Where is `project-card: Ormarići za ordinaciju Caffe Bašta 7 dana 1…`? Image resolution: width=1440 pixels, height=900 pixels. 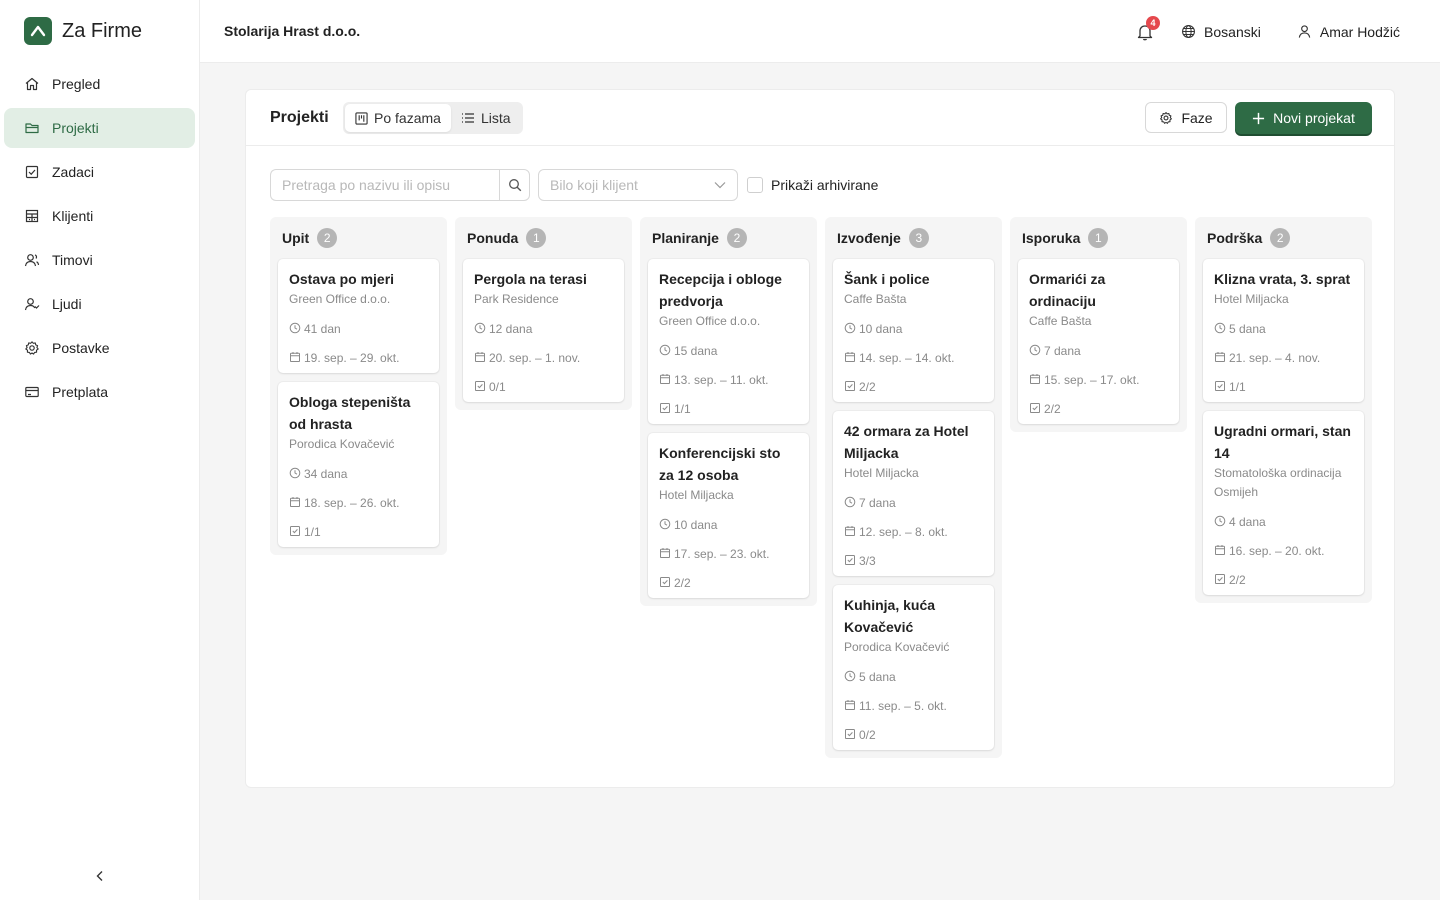 project-card: Ormarići za ordinaciju Caffe Bašta 7 dana 1… is located at coordinates (1098, 341).